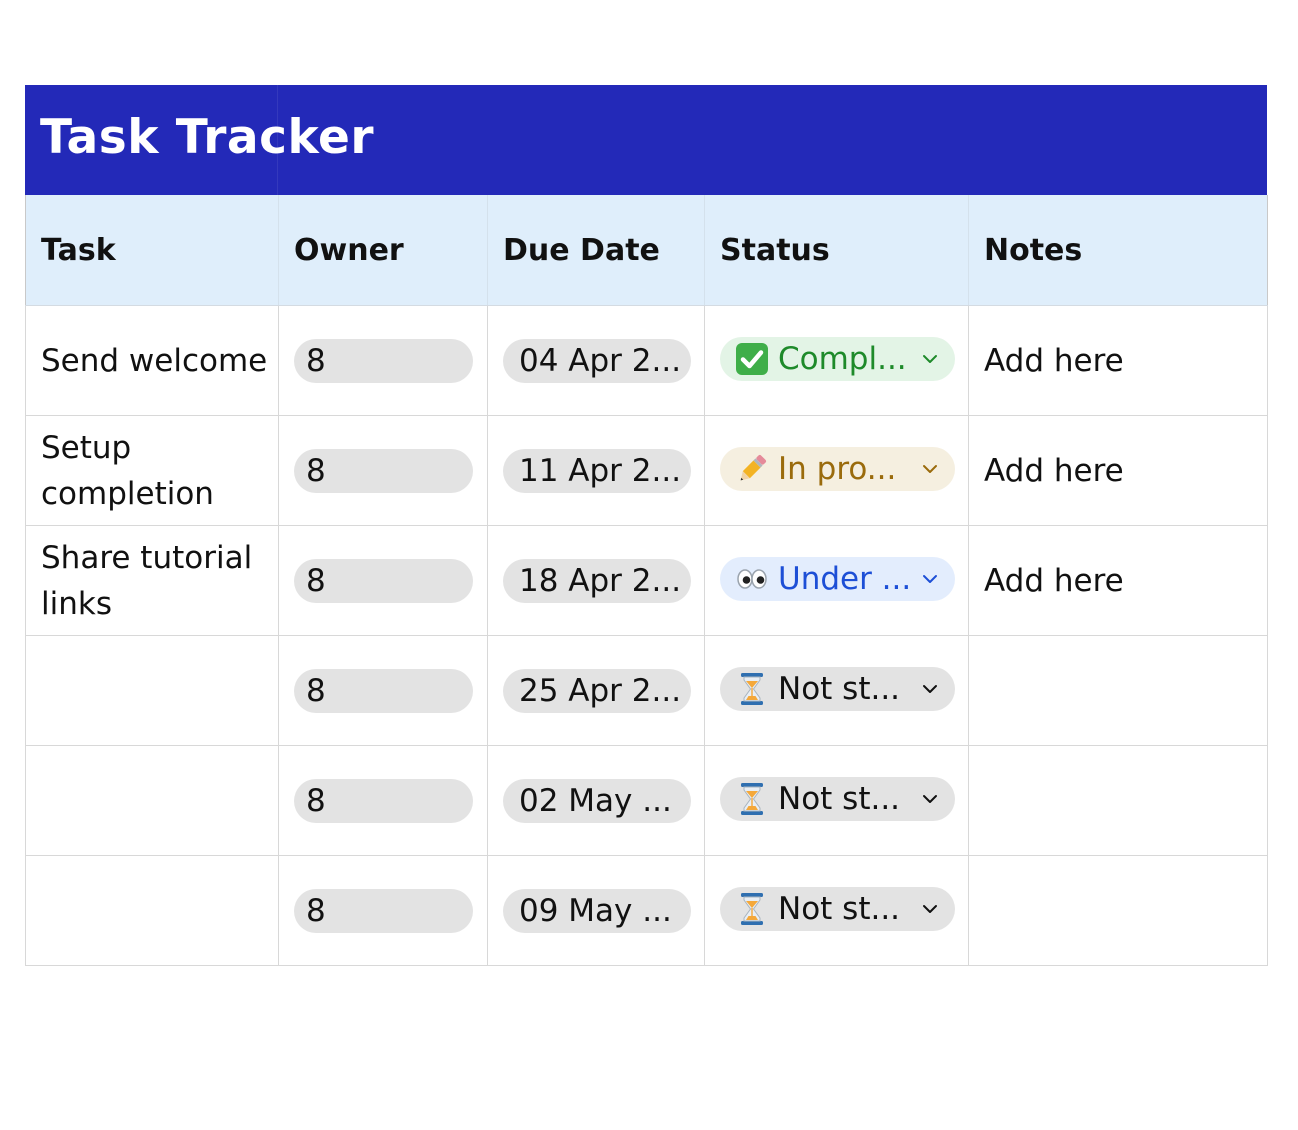  What do you see at coordinates (752, 469) in the screenshot?
I see `pencil-icon` at bounding box center [752, 469].